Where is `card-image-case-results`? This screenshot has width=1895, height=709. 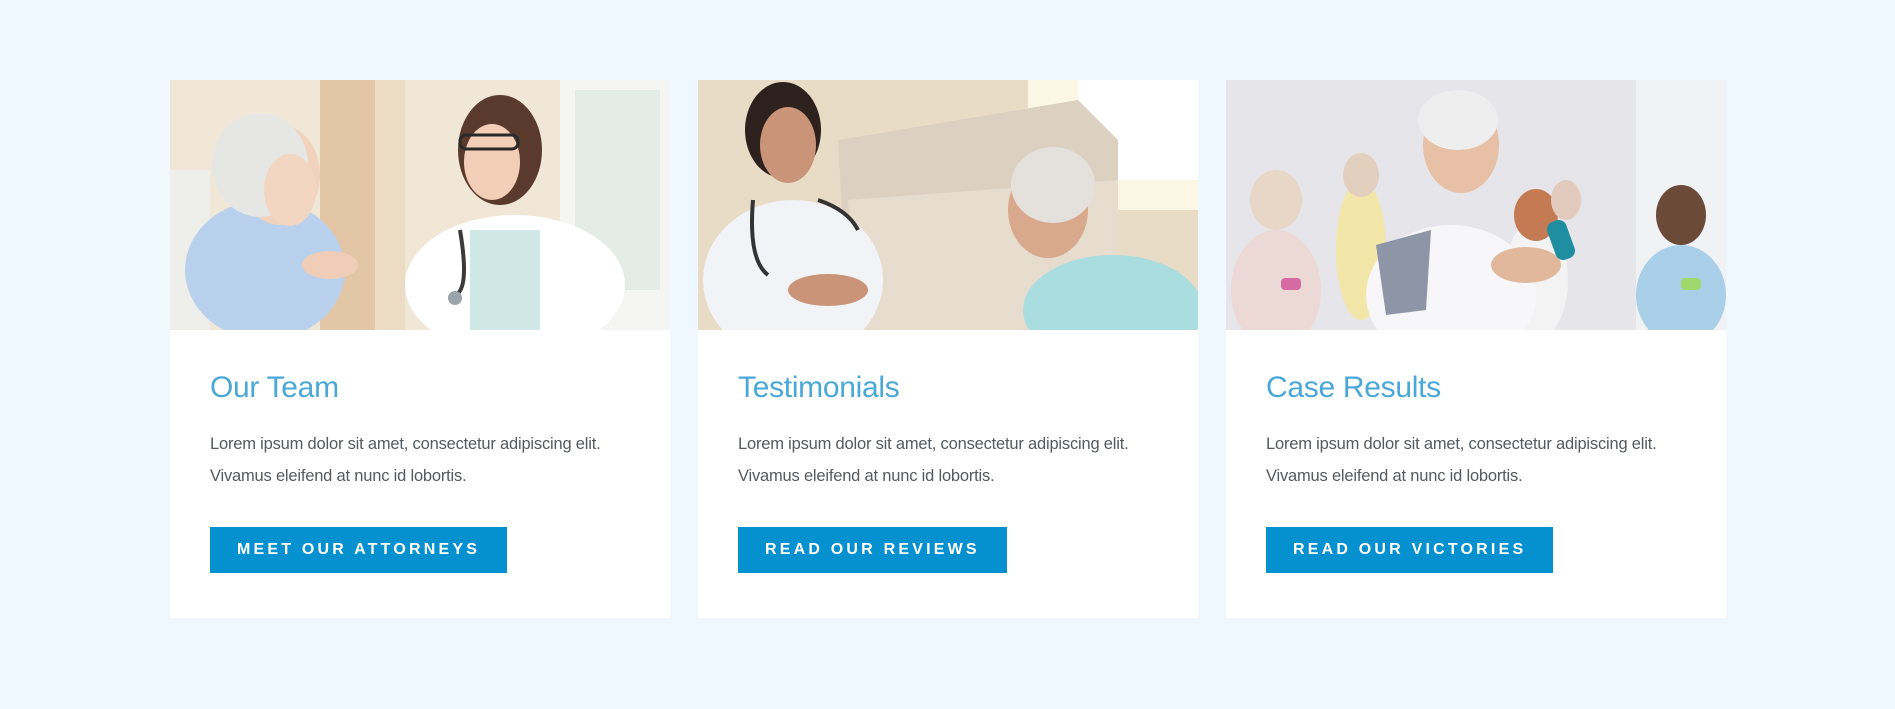
card-image-case-results is located at coordinates (1476, 205).